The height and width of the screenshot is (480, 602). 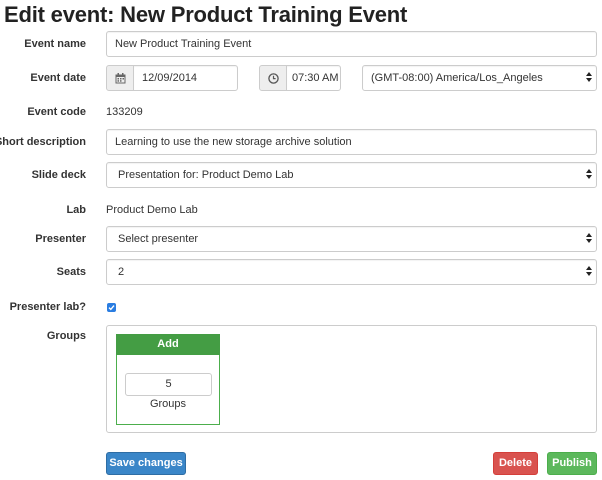 What do you see at coordinates (301, 210) in the screenshot?
I see `lab-row: Lab Product Demo Lab` at bounding box center [301, 210].